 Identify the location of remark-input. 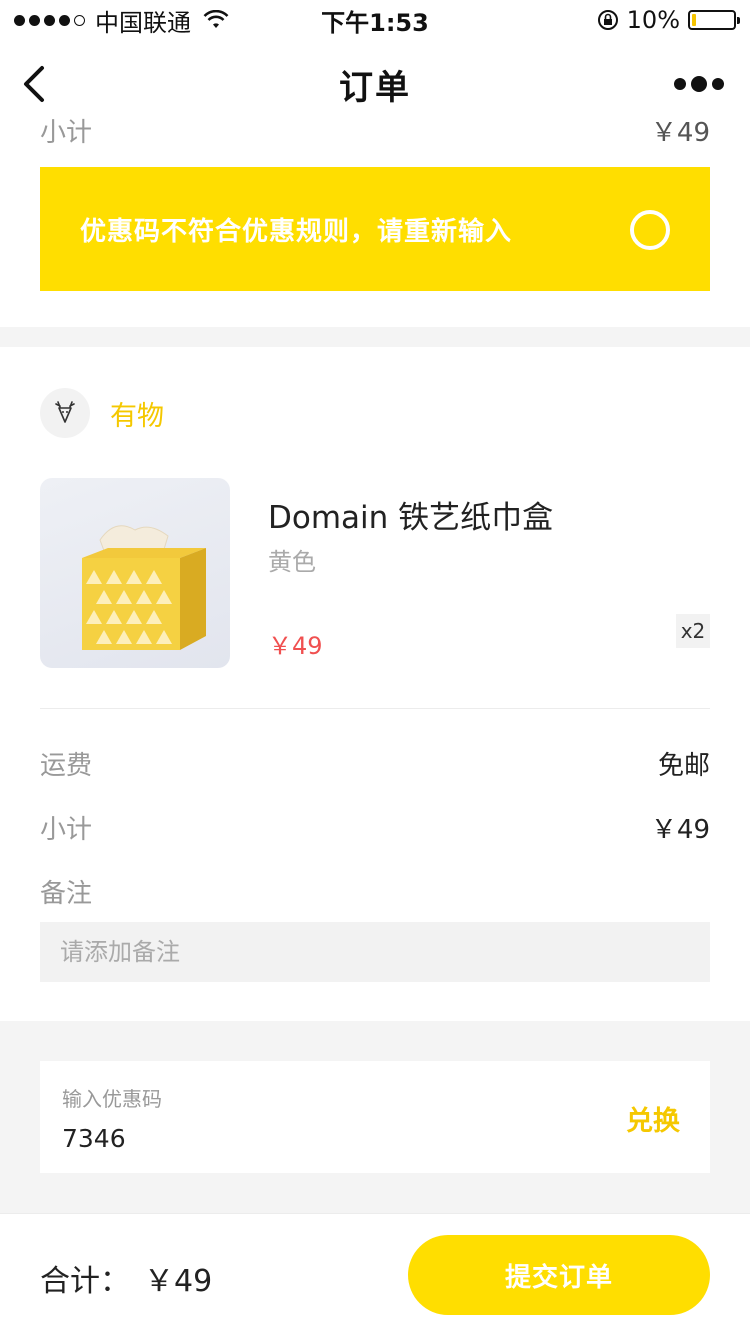
(375, 952).